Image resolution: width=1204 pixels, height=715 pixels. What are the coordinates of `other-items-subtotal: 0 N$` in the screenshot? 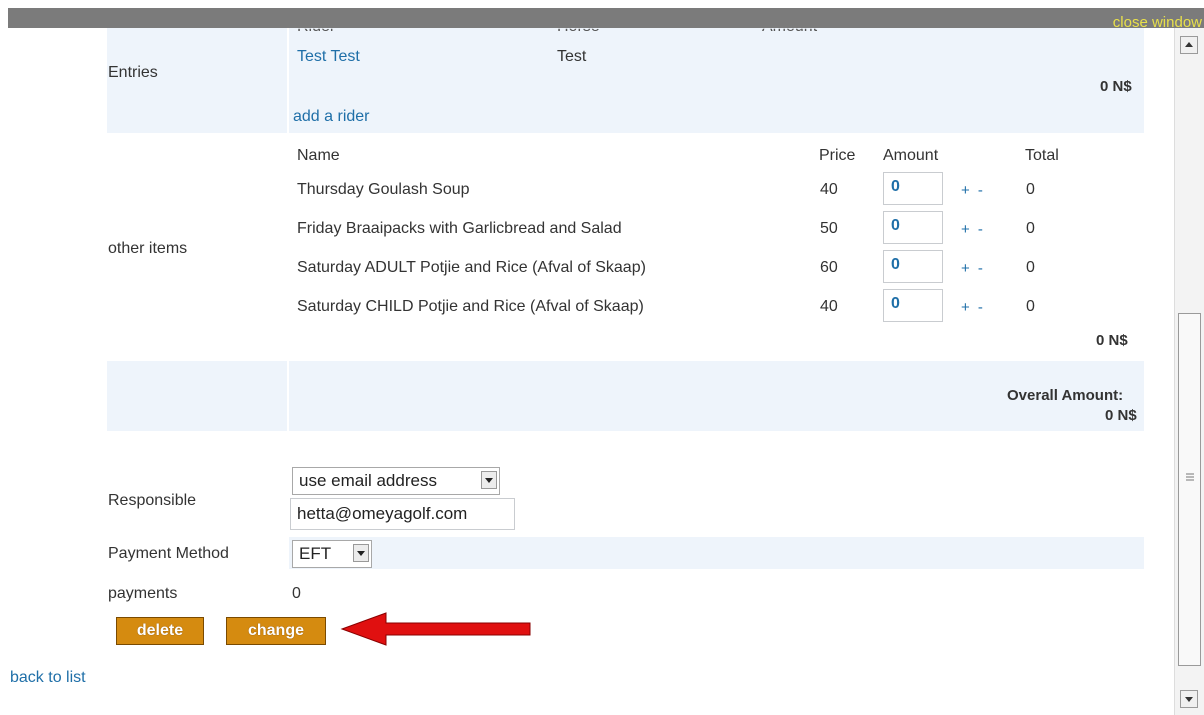 It's located at (1112, 340).